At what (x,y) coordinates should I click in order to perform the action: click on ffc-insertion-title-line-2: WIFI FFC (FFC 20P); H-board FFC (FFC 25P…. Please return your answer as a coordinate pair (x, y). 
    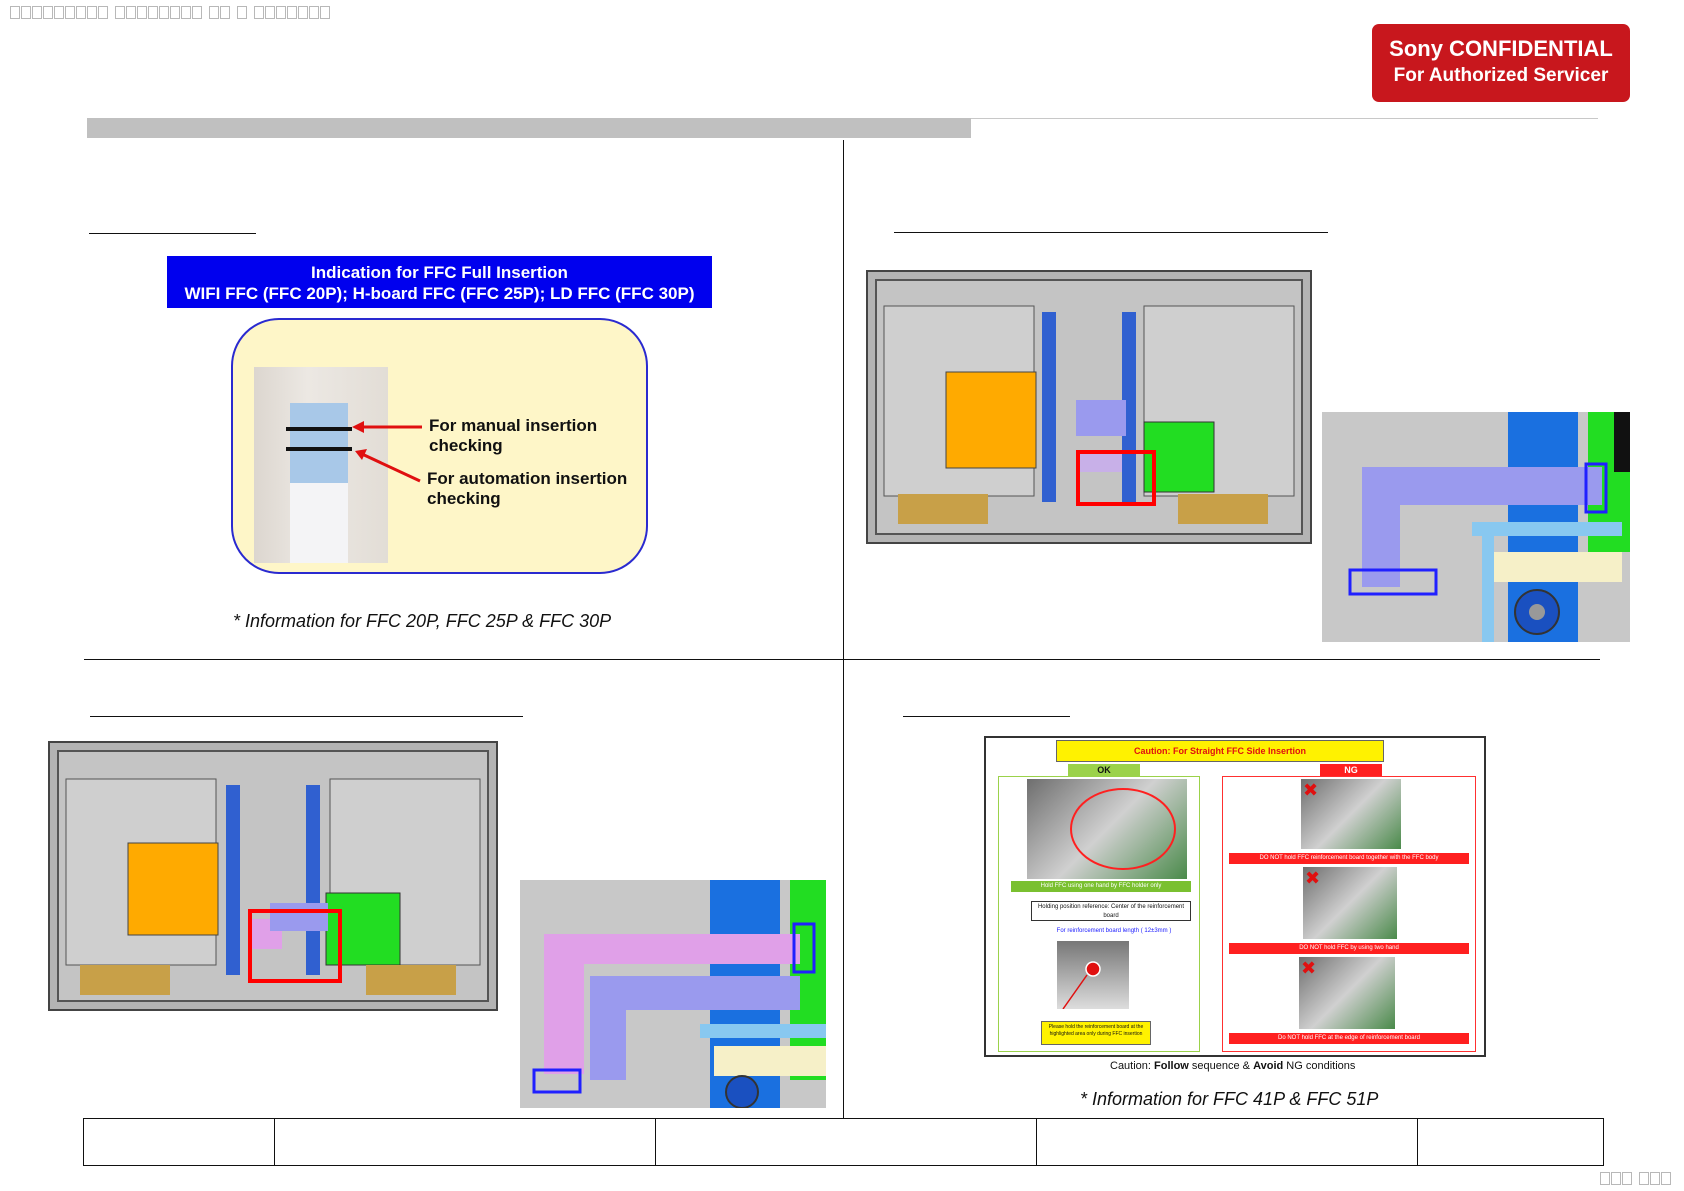
    Looking at the image, I should click on (439, 293).